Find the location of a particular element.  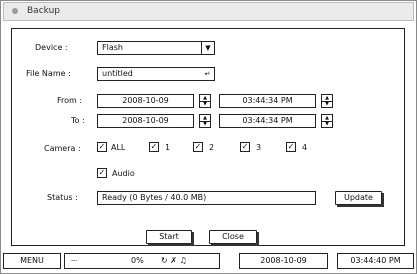

device-label: Device : is located at coordinates (51, 47).